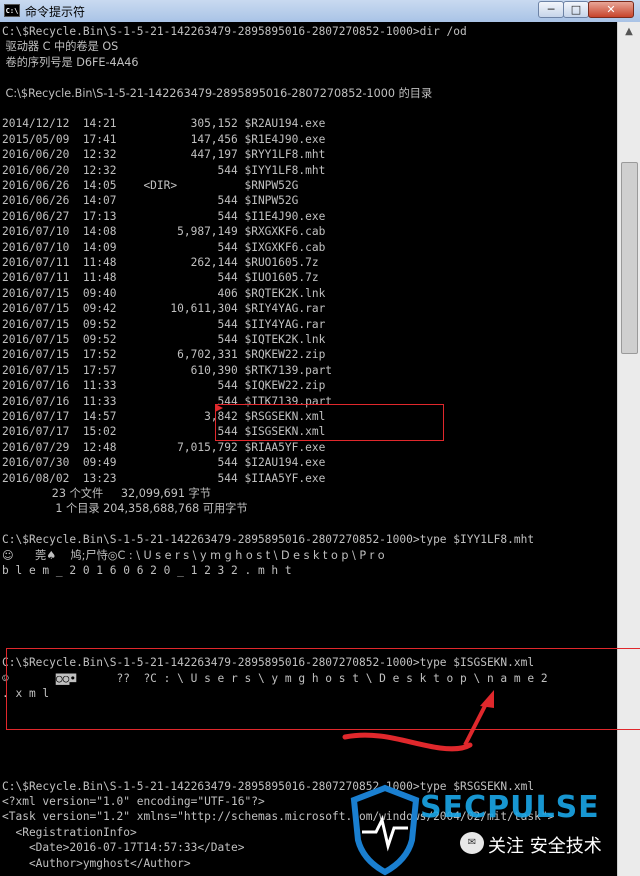 The height and width of the screenshot is (876, 640). I want to click on console-line: 2016/07/15 09:52 544 $IQTEK2K.lnk, so click(164, 339).